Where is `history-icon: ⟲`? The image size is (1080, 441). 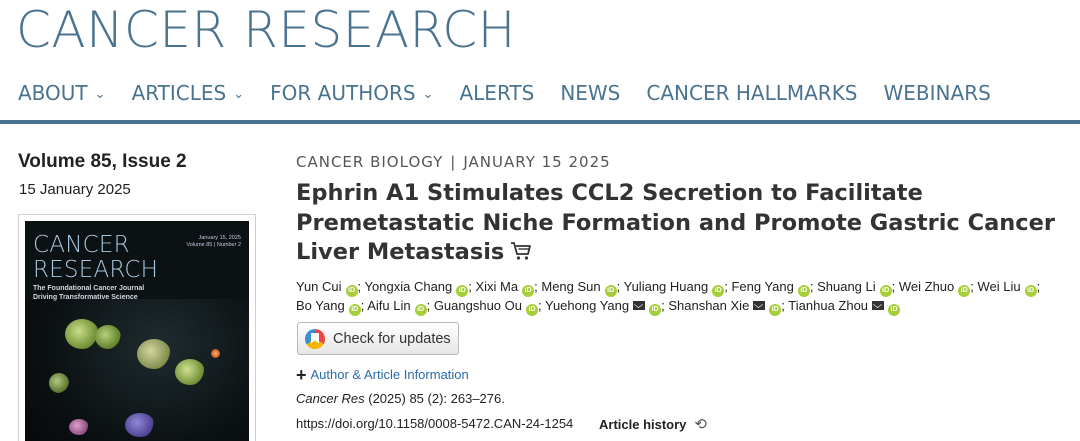 history-icon: ⟲ is located at coordinates (700, 424).